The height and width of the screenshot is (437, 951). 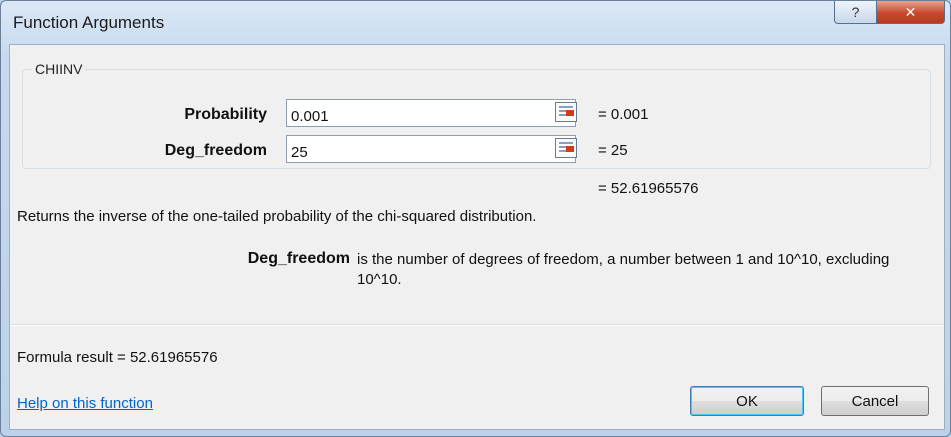 What do you see at coordinates (431, 149) in the screenshot?
I see `deg-freedom-input` at bounding box center [431, 149].